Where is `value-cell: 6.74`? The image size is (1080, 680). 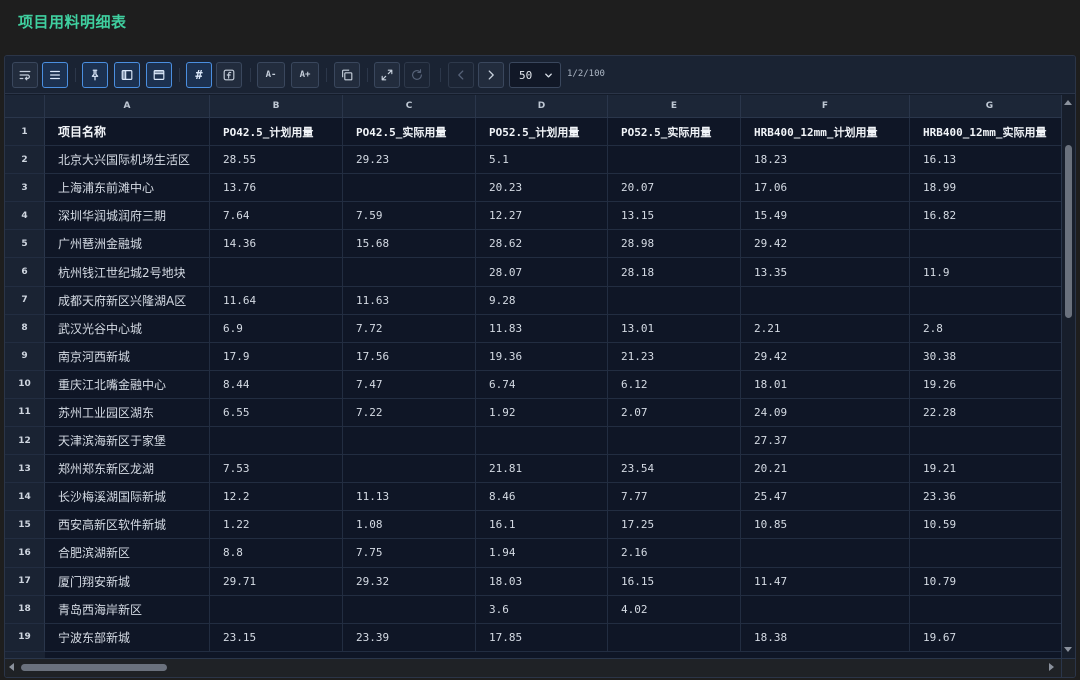 value-cell: 6.74 is located at coordinates (542, 384).